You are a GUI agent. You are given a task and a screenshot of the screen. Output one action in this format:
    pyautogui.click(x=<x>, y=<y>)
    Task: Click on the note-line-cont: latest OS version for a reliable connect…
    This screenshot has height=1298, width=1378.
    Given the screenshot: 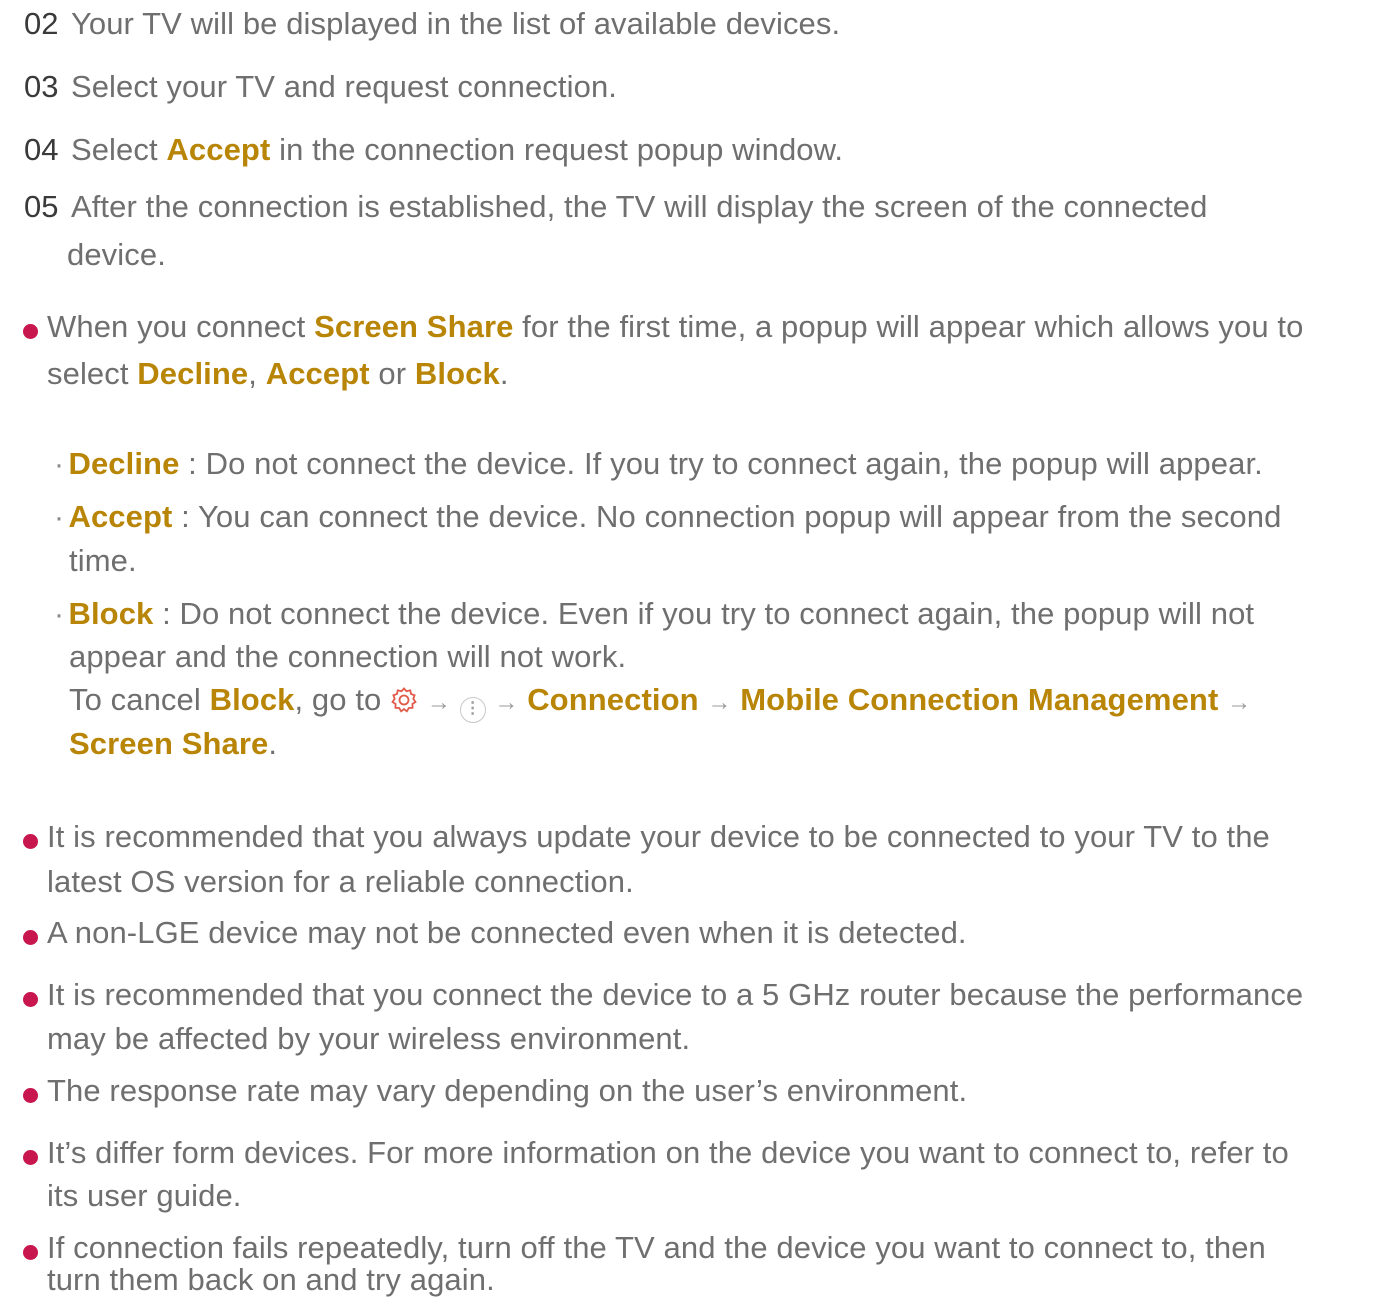 What is the action you would take?
    pyautogui.click(x=340, y=881)
    